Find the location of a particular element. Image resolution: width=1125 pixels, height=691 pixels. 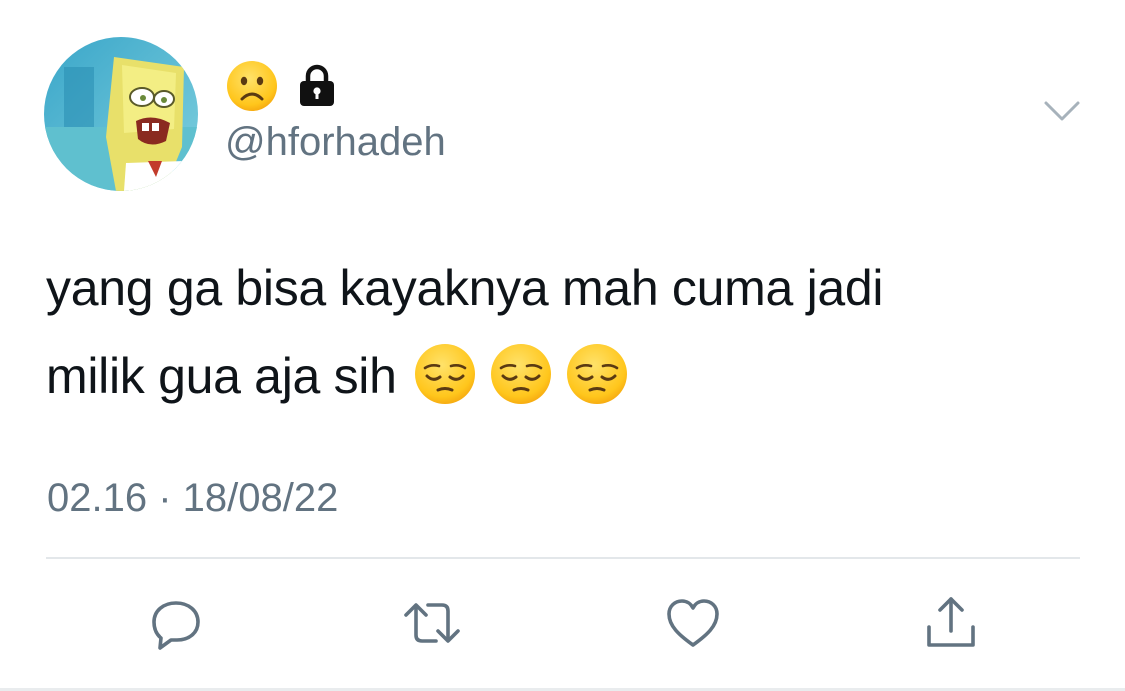

heart-icon is located at coordinates (693, 623).